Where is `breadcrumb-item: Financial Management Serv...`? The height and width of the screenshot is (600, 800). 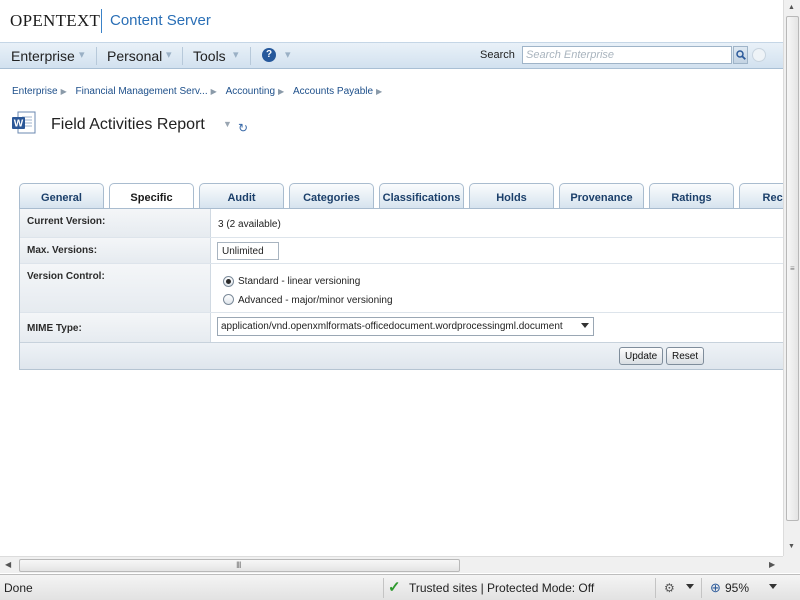 breadcrumb-item: Financial Management Serv... is located at coordinates (142, 91).